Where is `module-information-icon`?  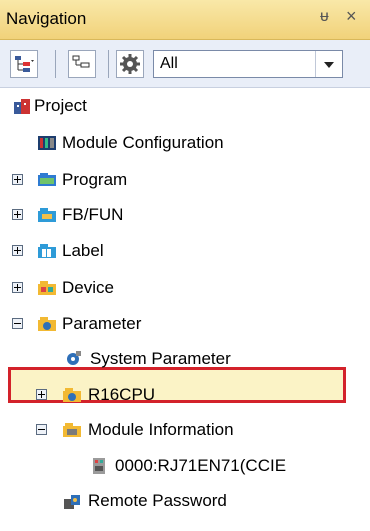
module-information-icon is located at coordinates (72, 430).